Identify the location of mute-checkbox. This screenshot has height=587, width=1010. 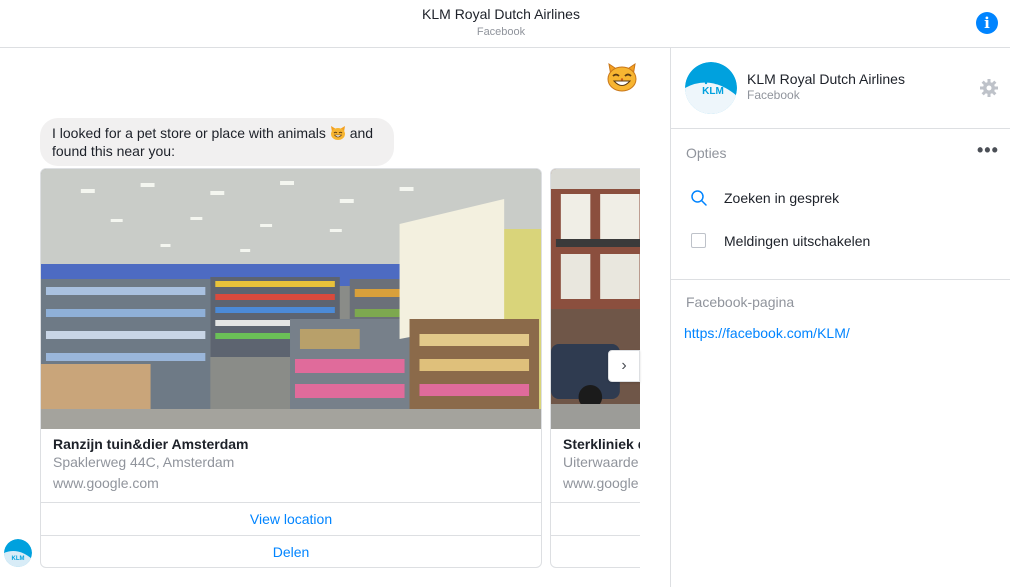
(698, 240).